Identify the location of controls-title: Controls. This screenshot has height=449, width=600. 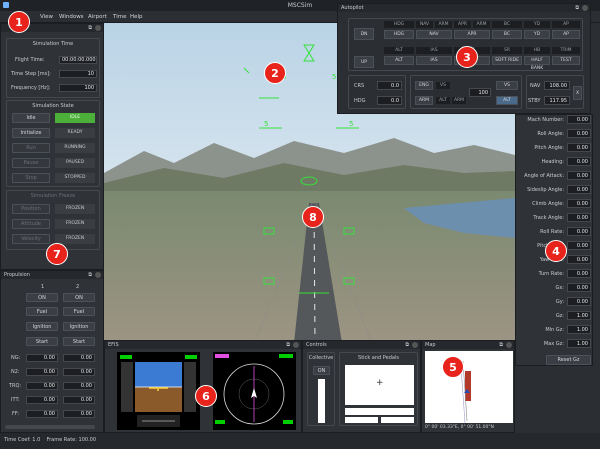
(316, 345).